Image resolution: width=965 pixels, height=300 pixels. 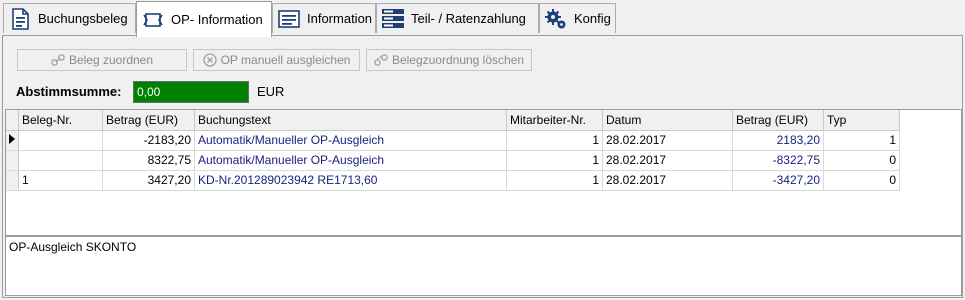 I want to click on tab-label: Konfig, so click(x=592, y=18).